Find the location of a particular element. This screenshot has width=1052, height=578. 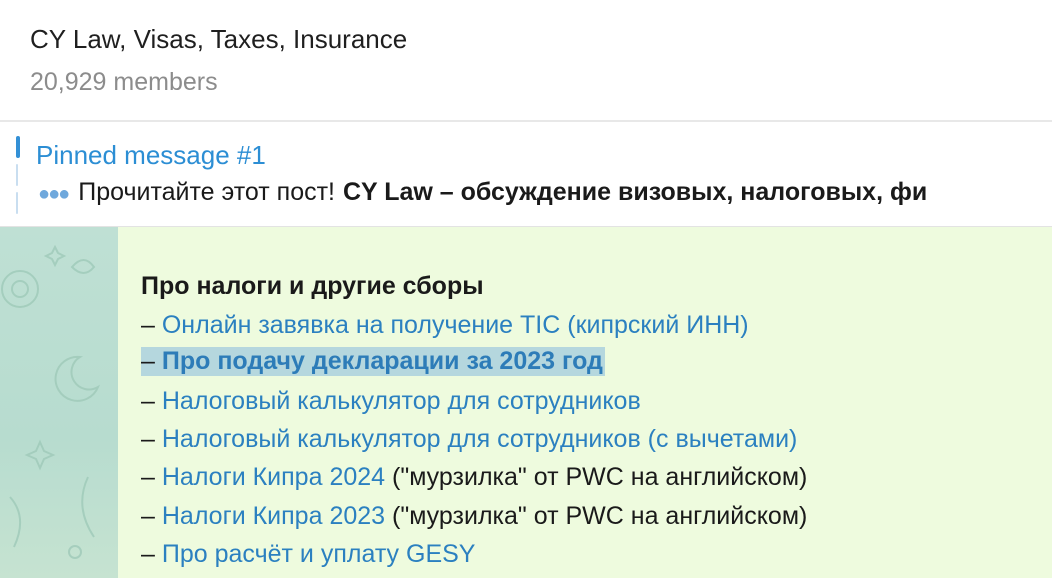

link-gesy: Про расчёт и уплату GESY is located at coordinates (319, 554).